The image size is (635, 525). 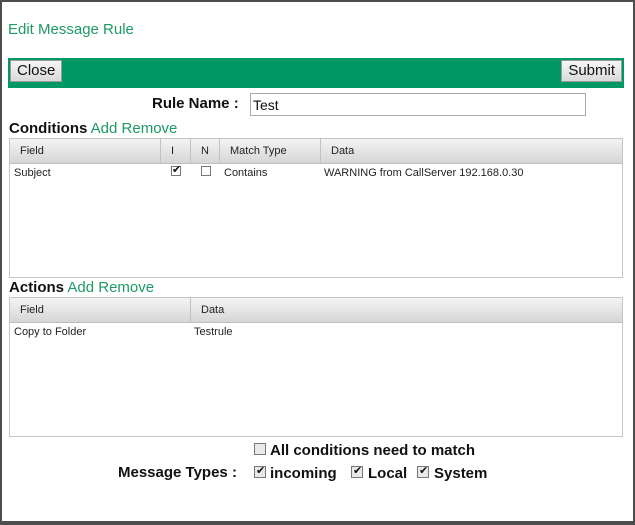 I want to click on table-row: Copy to Folder Testrule, so click(x=316, y=333).